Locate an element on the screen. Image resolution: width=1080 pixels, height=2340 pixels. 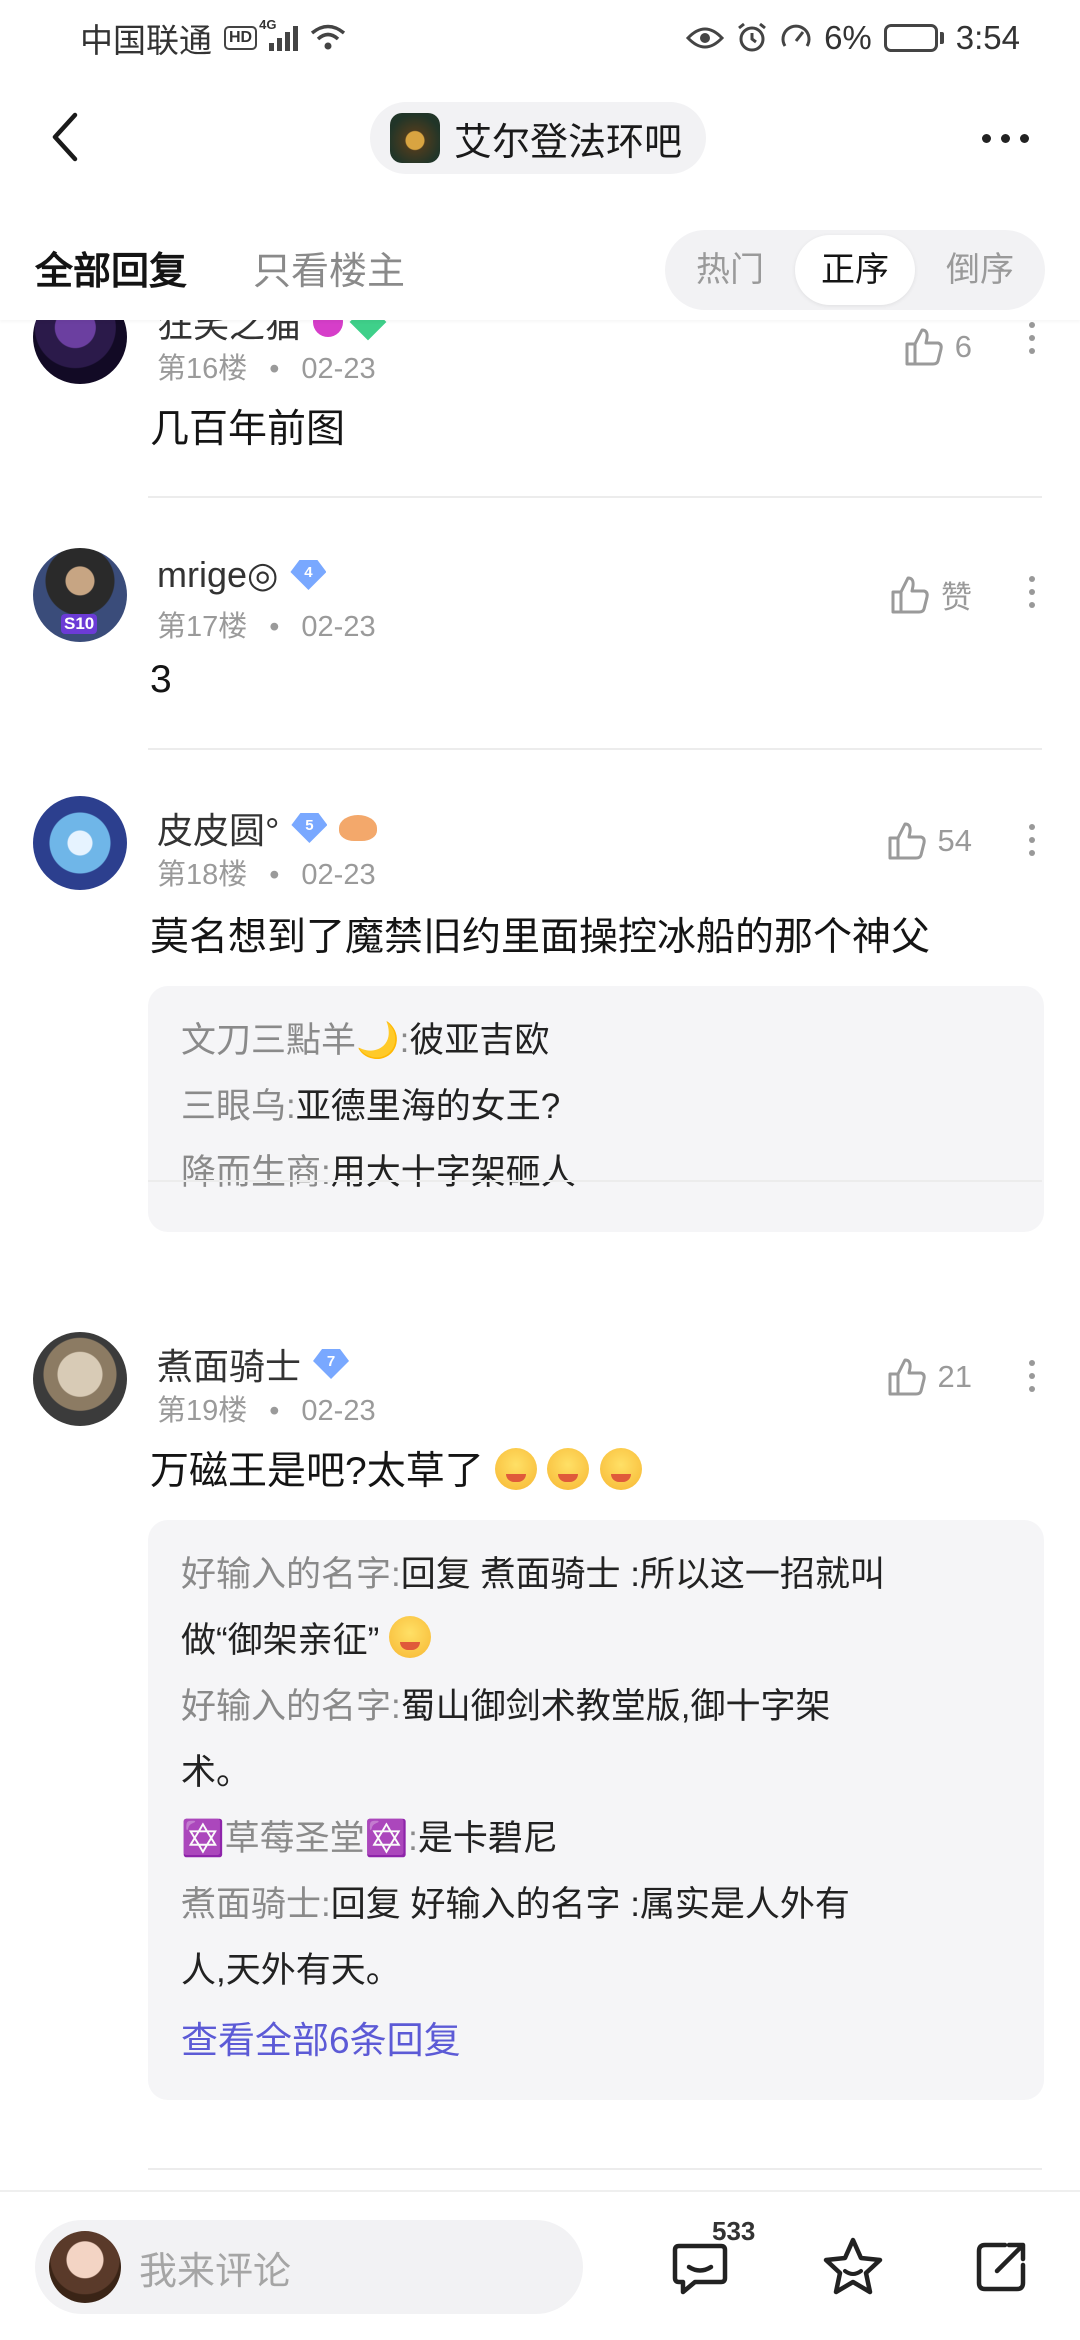
alarm-icon is located at coordinates (752, 36).